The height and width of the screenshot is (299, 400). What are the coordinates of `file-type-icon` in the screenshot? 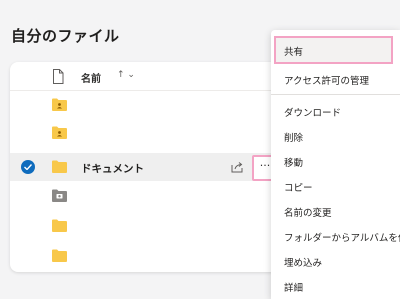 It's located at (58, 76).